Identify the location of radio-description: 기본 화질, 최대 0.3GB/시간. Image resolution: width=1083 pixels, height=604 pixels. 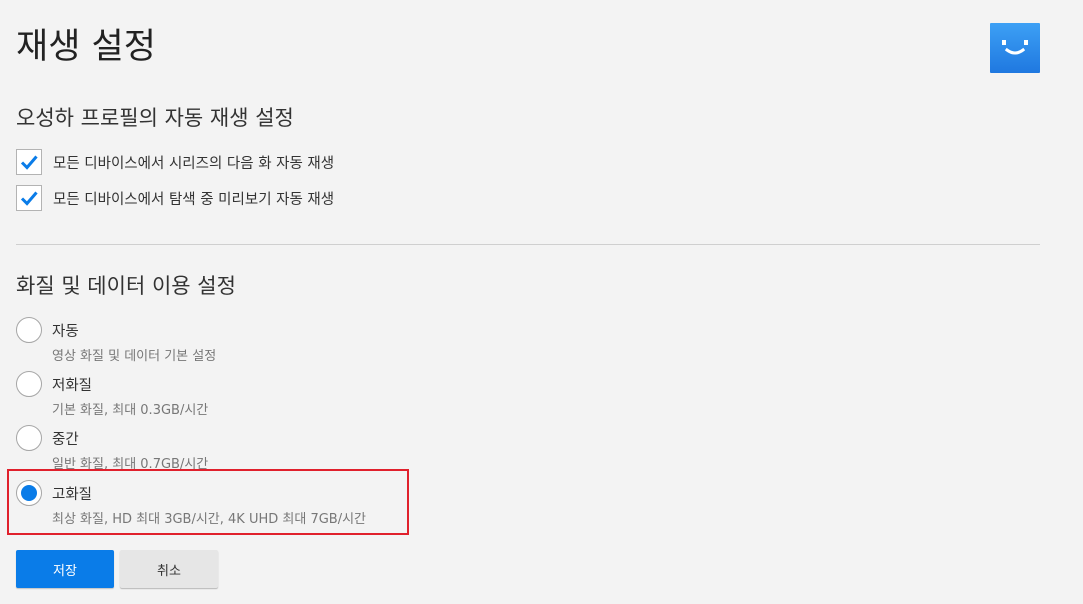
(130, 410).